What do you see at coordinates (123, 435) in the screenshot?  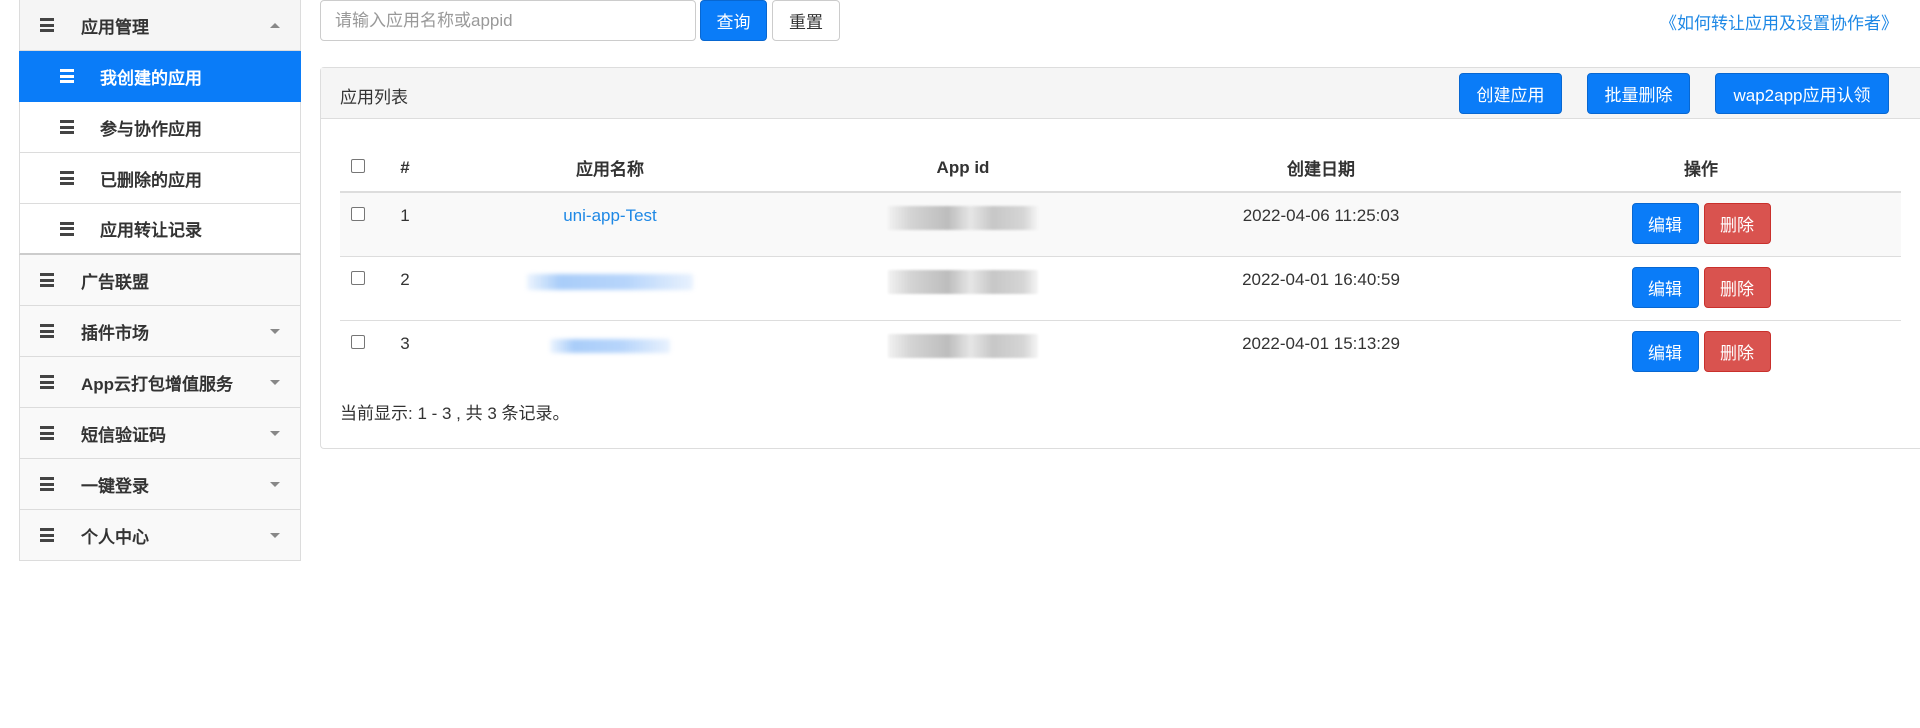 I see `menu-label: 短信验证码` at bounding box center [123, 435].